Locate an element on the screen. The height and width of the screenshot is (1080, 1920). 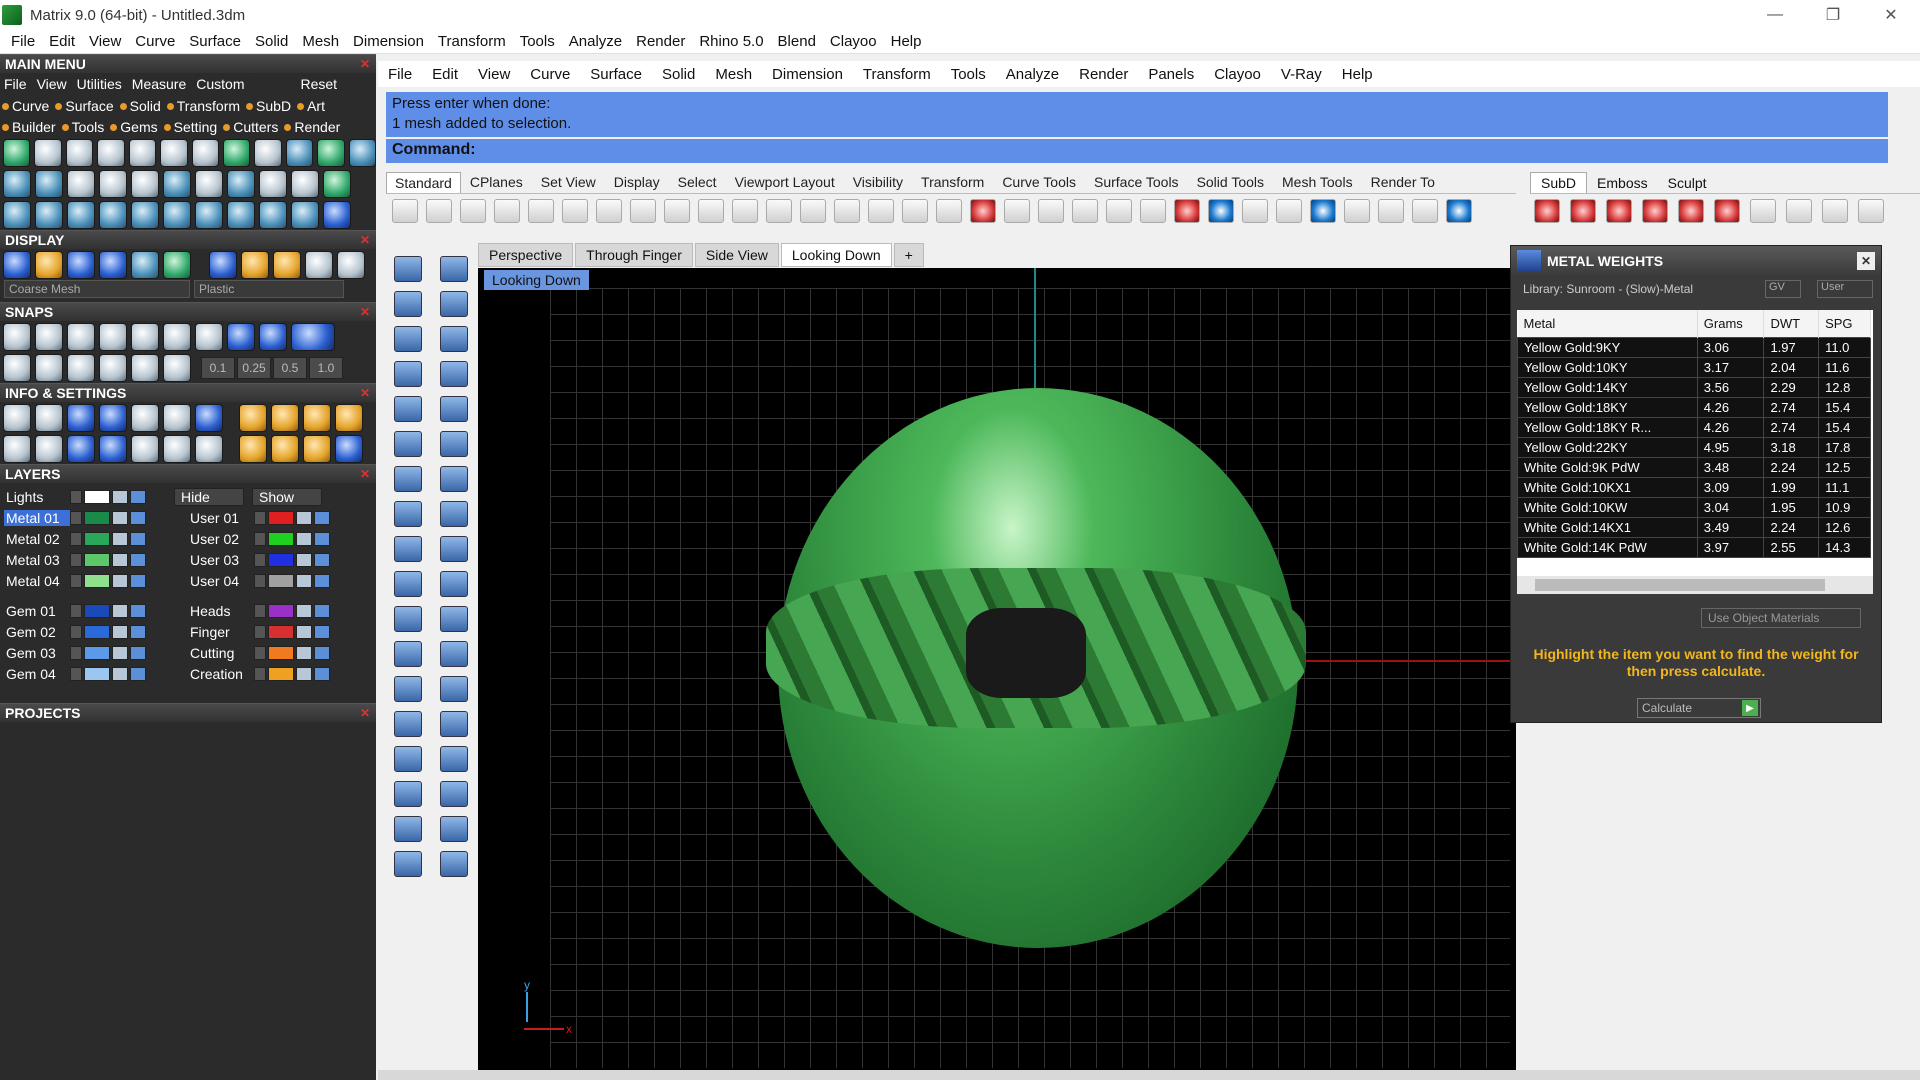
menu-dimension: Dimension is located at coordinates (388, 41).